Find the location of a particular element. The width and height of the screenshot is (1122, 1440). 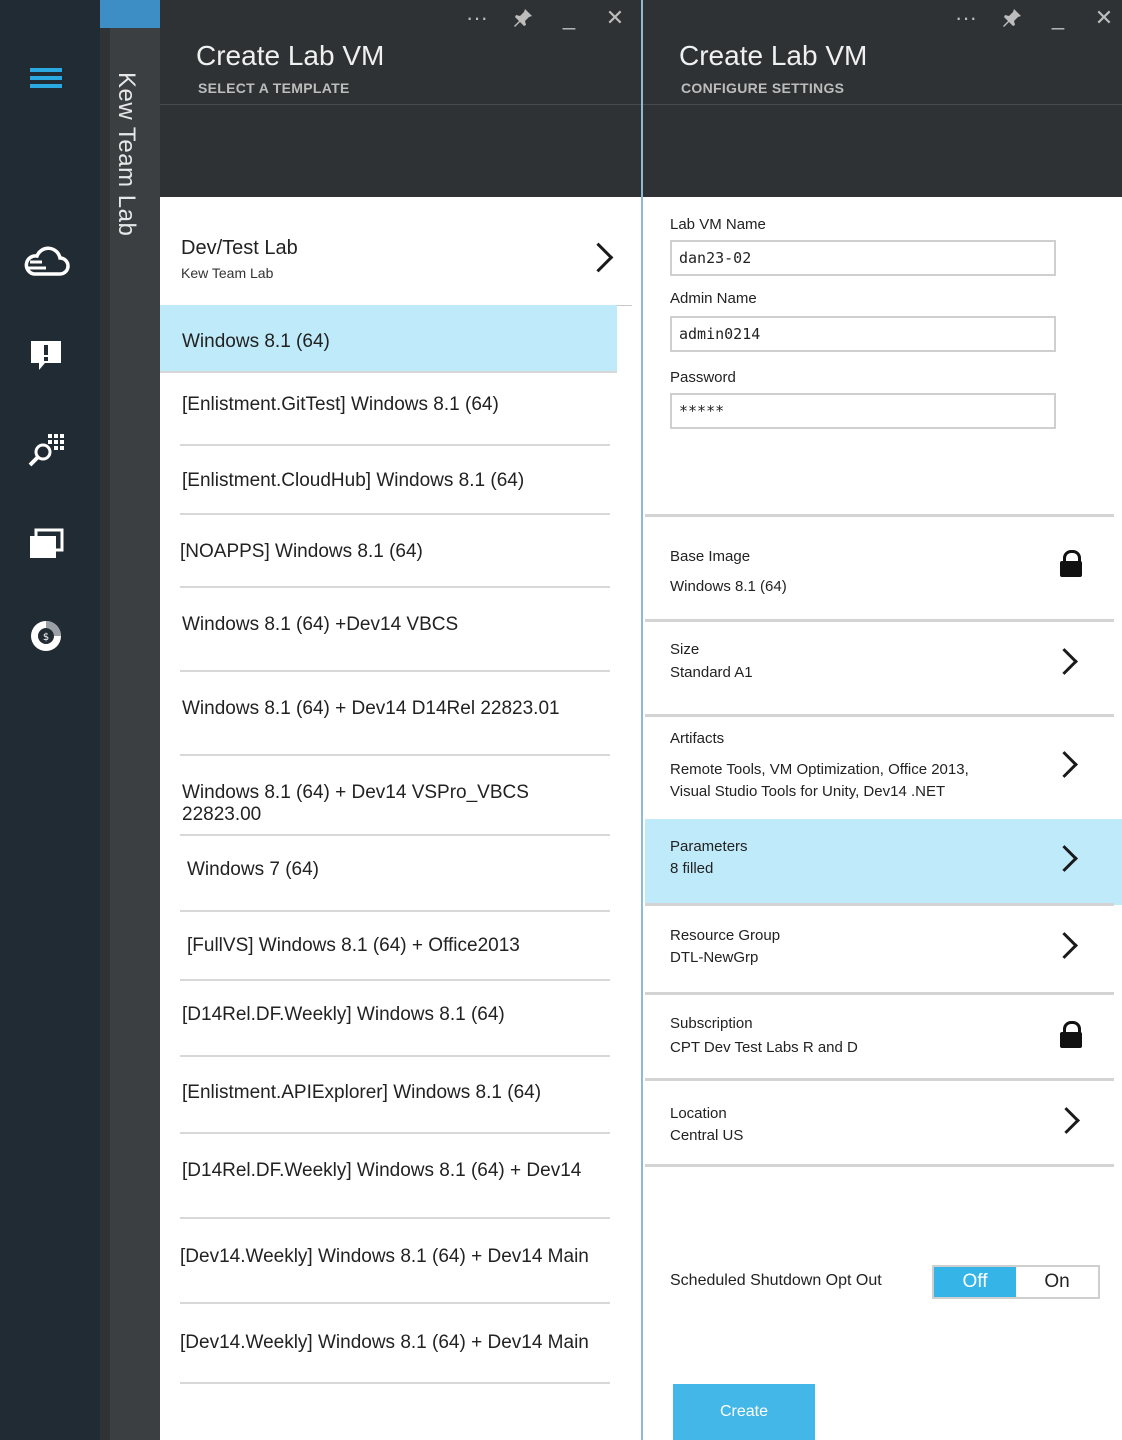

parameters-label: Parameters is located at coordinates (709, 846).